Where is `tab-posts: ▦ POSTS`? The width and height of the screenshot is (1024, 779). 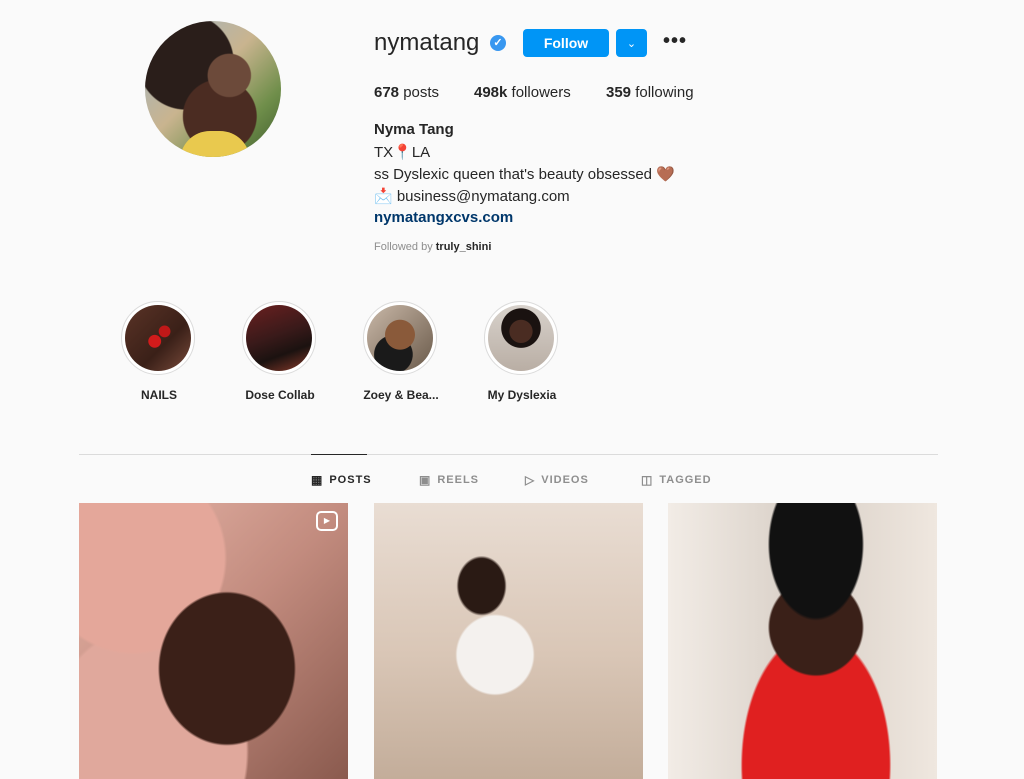
tab-posts: ▦ POSTS is located at coordinates (341, 480).